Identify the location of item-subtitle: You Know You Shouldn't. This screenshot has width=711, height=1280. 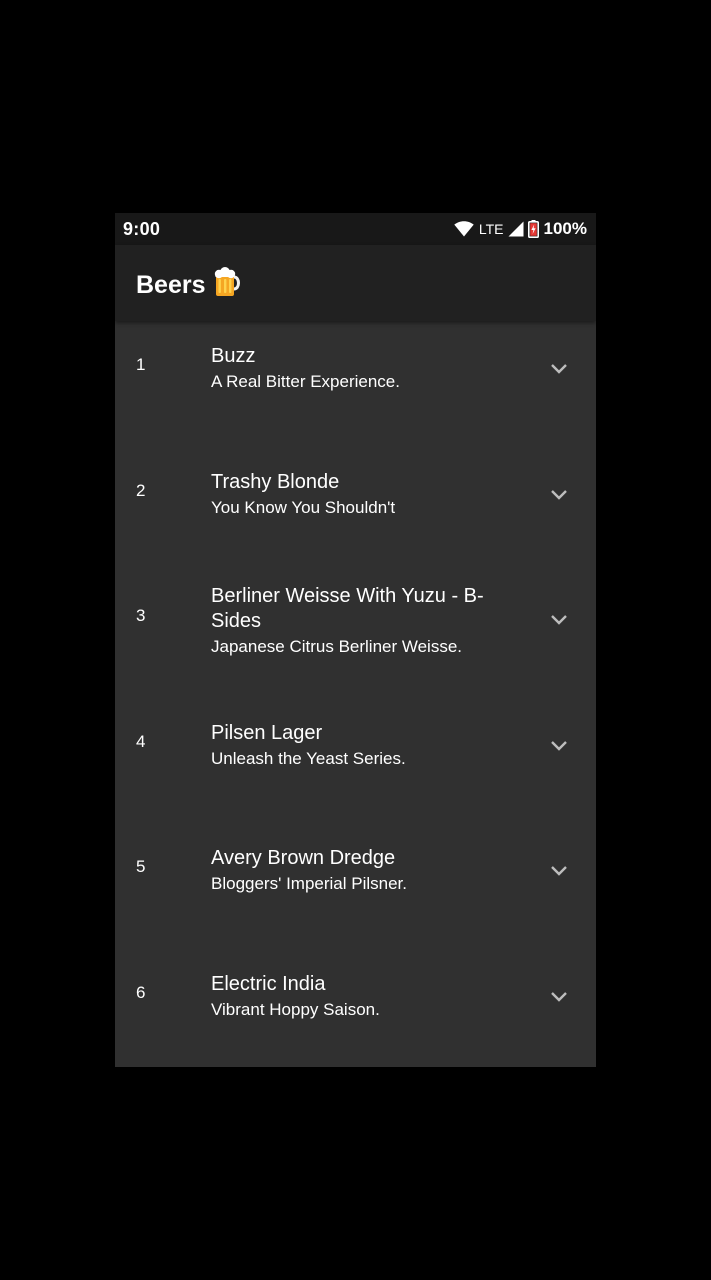
(303, 507).